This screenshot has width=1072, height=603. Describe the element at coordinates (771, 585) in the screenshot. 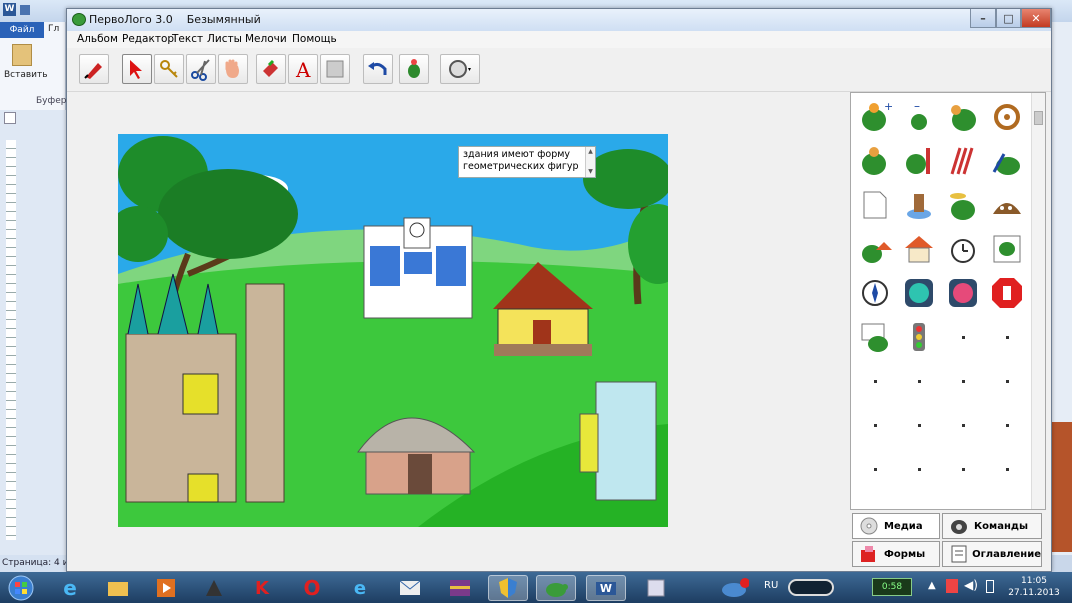

I see `language-indicator: RU` at that location.